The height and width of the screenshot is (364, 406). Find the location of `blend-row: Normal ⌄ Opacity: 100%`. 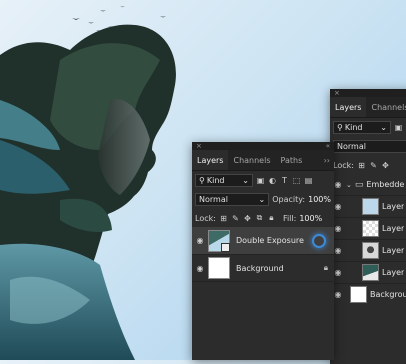

blend-row: Normal ⌄ Opacity: 100% is located at coordinates (263, 199).